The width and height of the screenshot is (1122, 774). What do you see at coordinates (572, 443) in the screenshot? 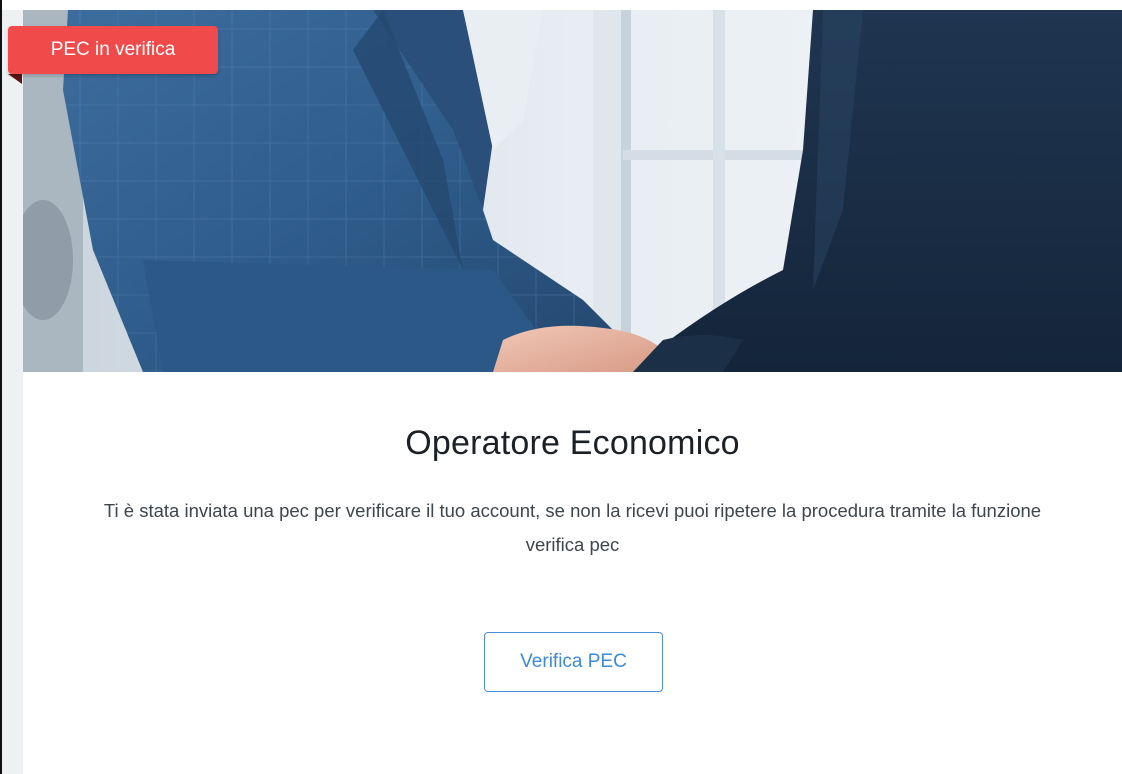
I see `card-title: Operatore Economico` at bounding box center [572, 443].